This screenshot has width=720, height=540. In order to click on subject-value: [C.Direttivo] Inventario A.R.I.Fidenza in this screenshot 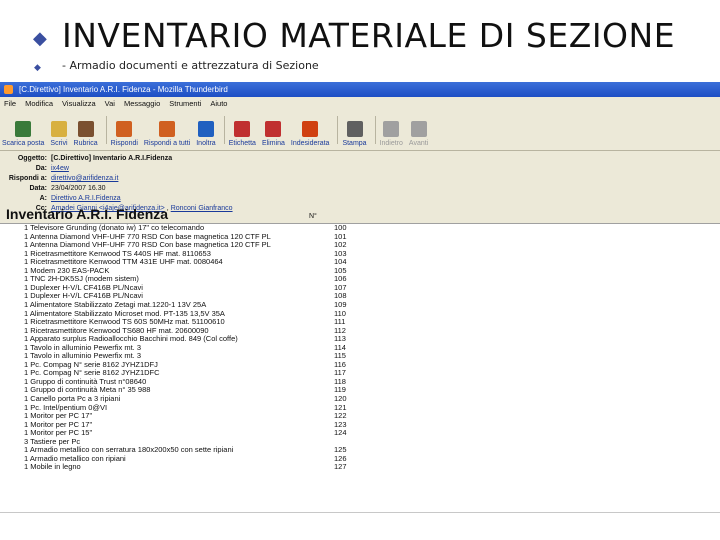, I will do `click(112, 158)`.